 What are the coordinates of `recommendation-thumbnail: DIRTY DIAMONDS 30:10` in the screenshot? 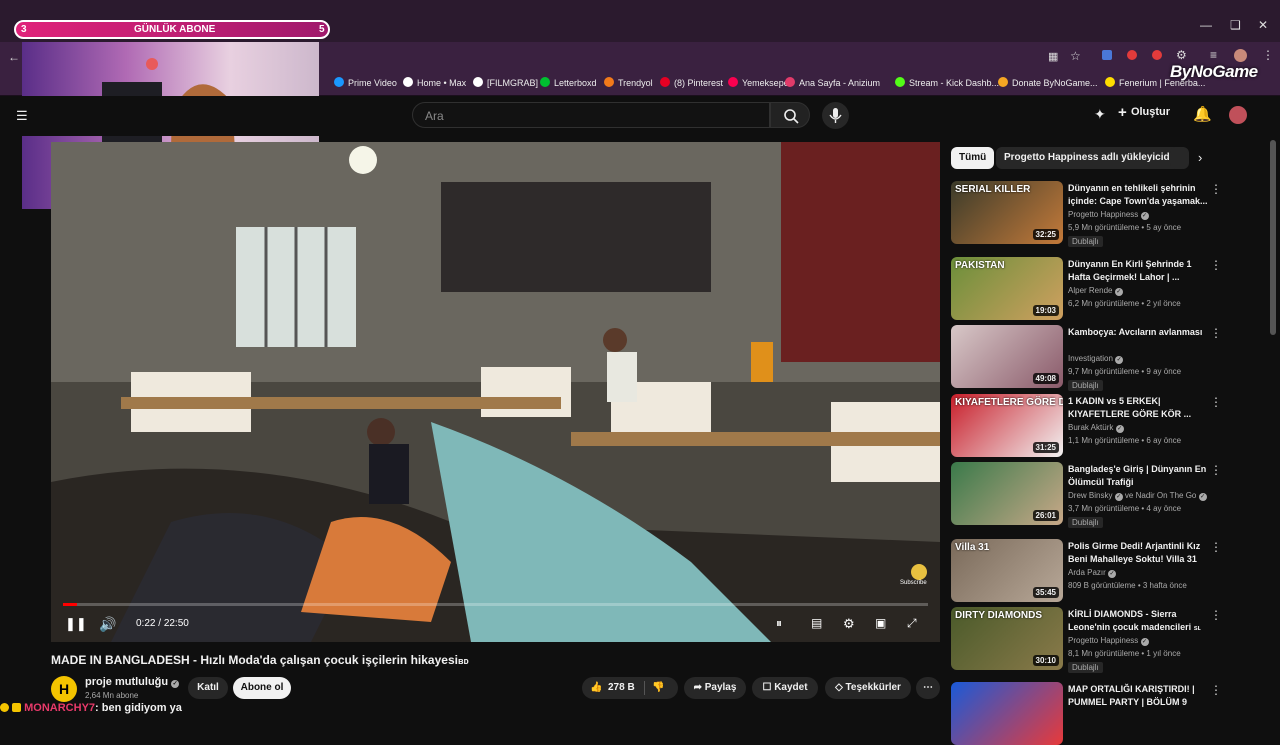 It's located at (1007, 638).